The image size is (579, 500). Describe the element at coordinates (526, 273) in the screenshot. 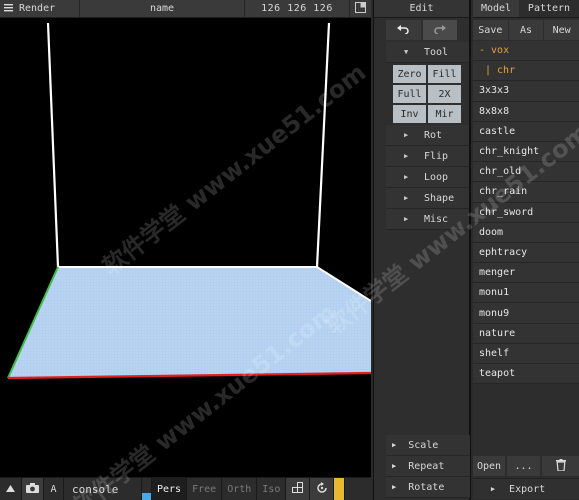

I see `list-item: menger` at that location.